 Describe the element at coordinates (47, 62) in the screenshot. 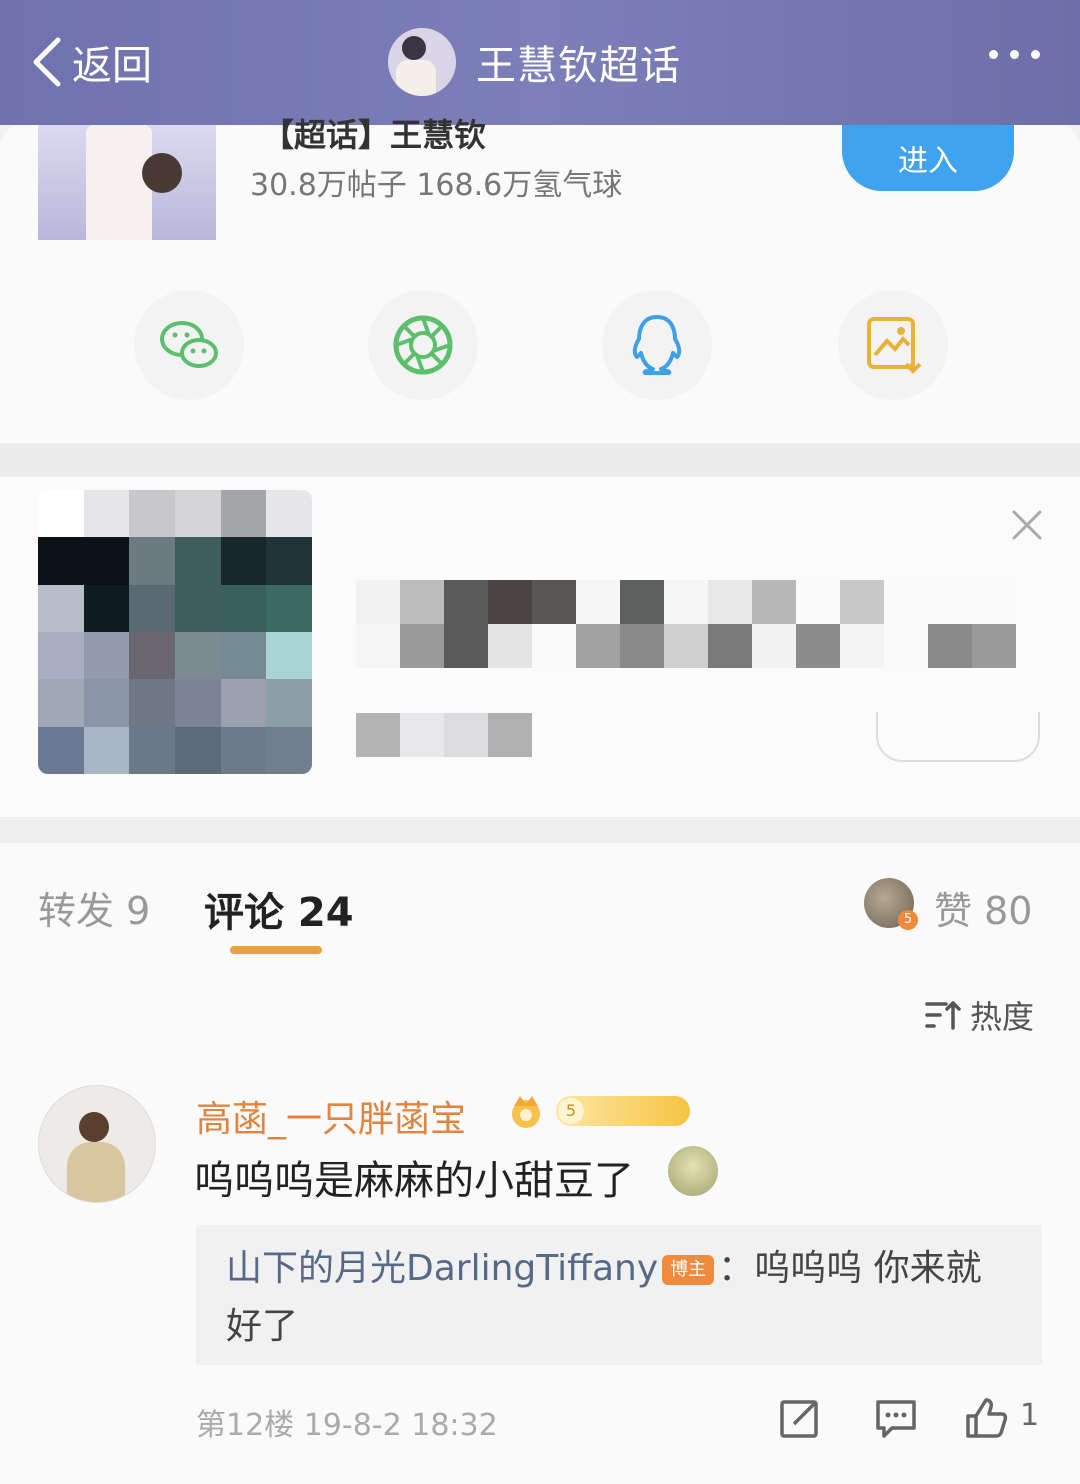

I see `chevron-left-icon` at that location.